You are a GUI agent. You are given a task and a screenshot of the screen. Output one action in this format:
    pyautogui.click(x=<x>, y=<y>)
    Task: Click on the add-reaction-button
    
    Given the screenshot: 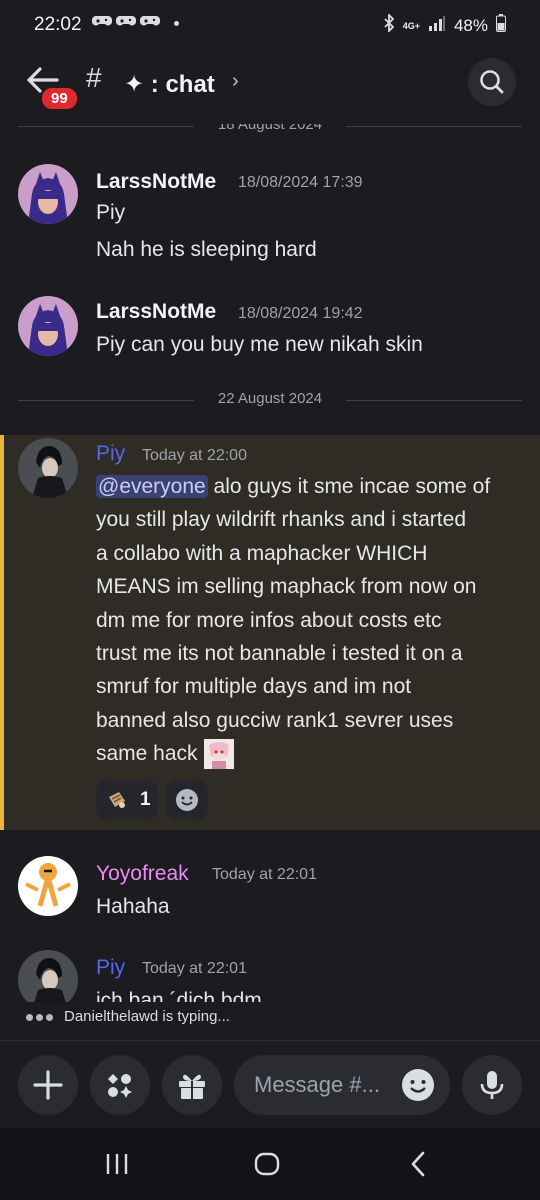 What is the action you would take?
    pyautogui.click(x=187, y=800)
    